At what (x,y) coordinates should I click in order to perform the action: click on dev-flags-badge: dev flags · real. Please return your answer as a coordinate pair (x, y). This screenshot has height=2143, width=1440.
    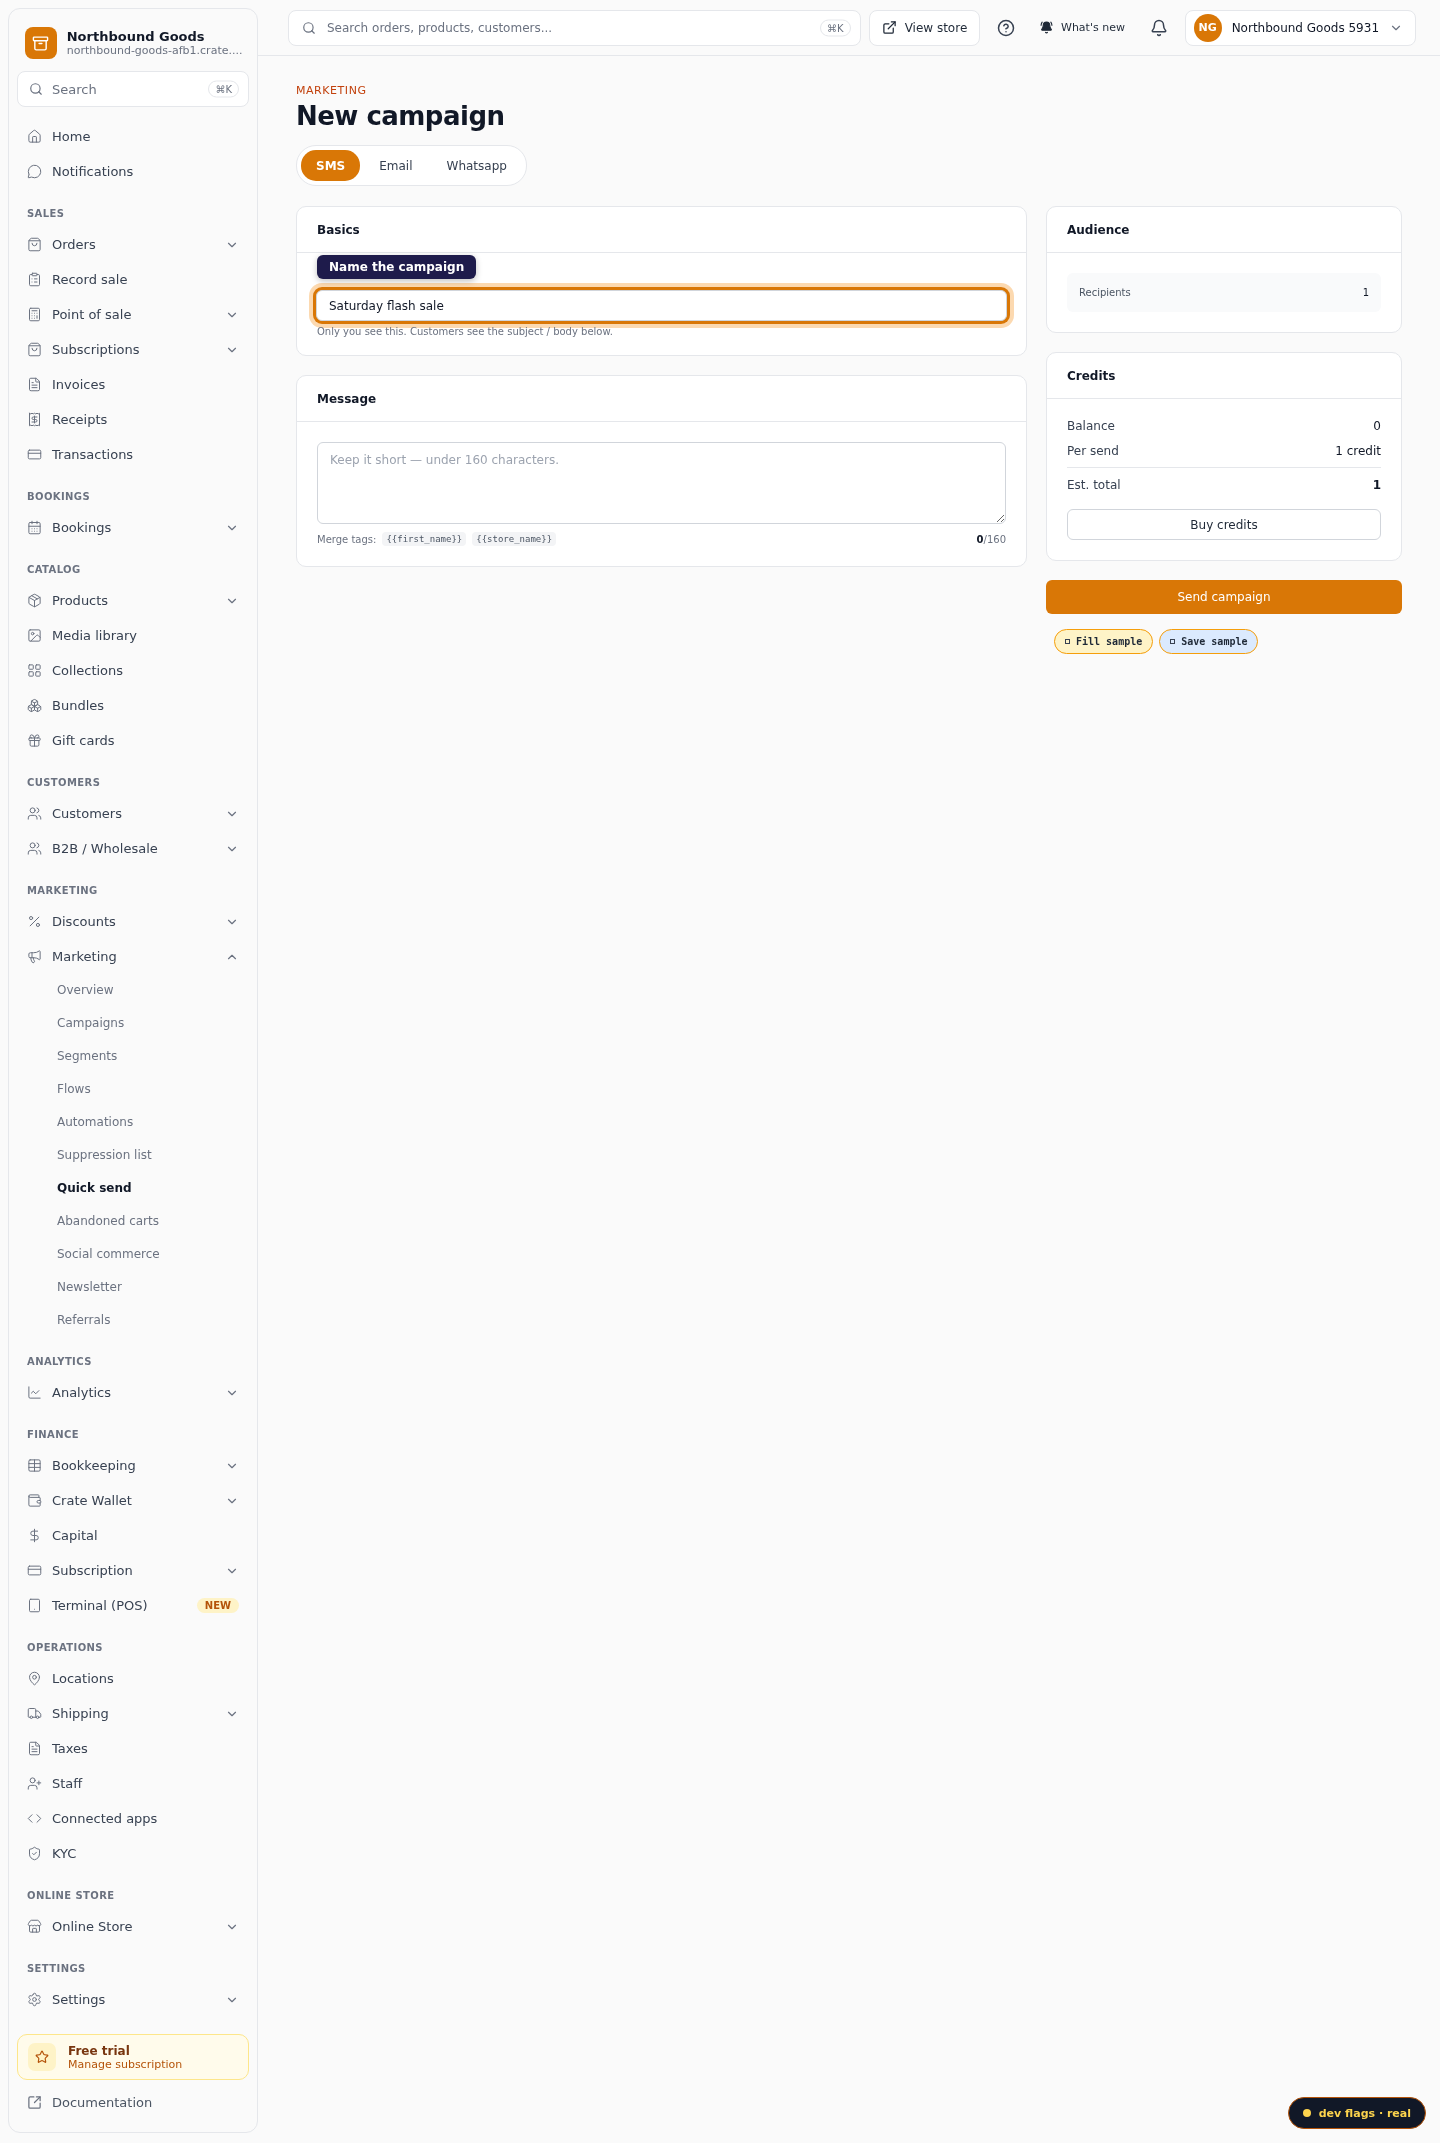
    Looking at the image, I should click on (1356, 2113).